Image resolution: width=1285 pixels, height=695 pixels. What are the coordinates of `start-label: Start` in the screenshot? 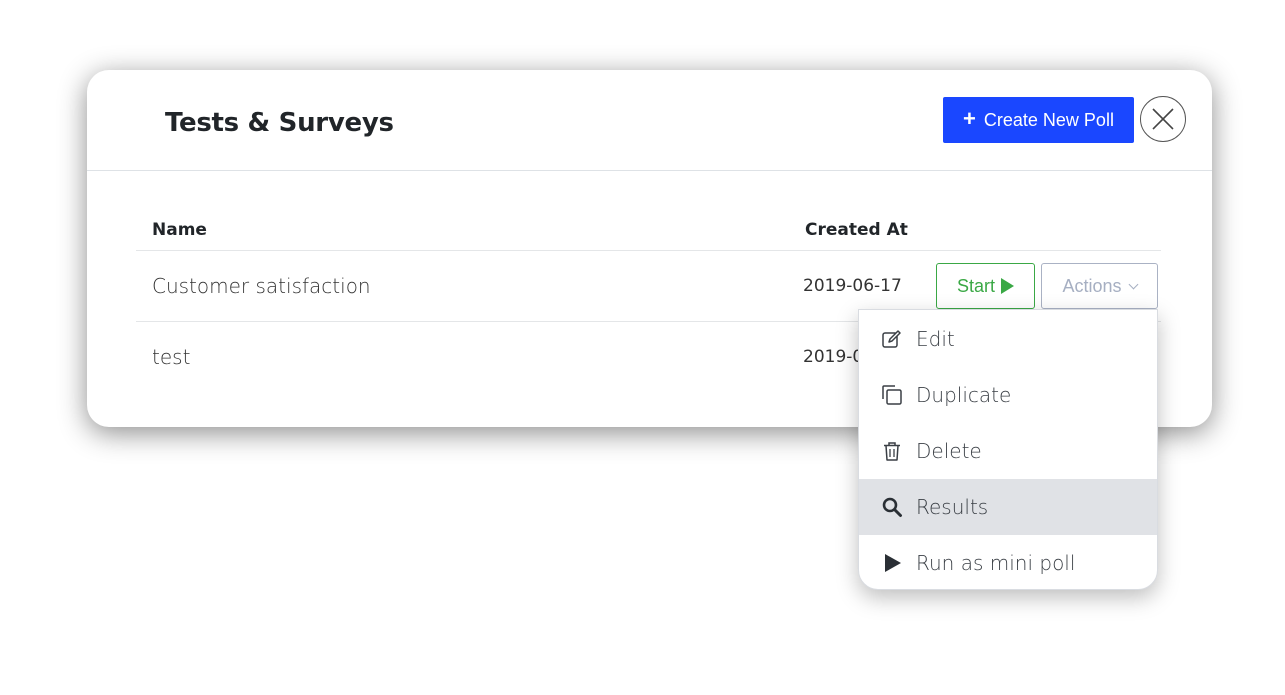 It's located at (975, 285).